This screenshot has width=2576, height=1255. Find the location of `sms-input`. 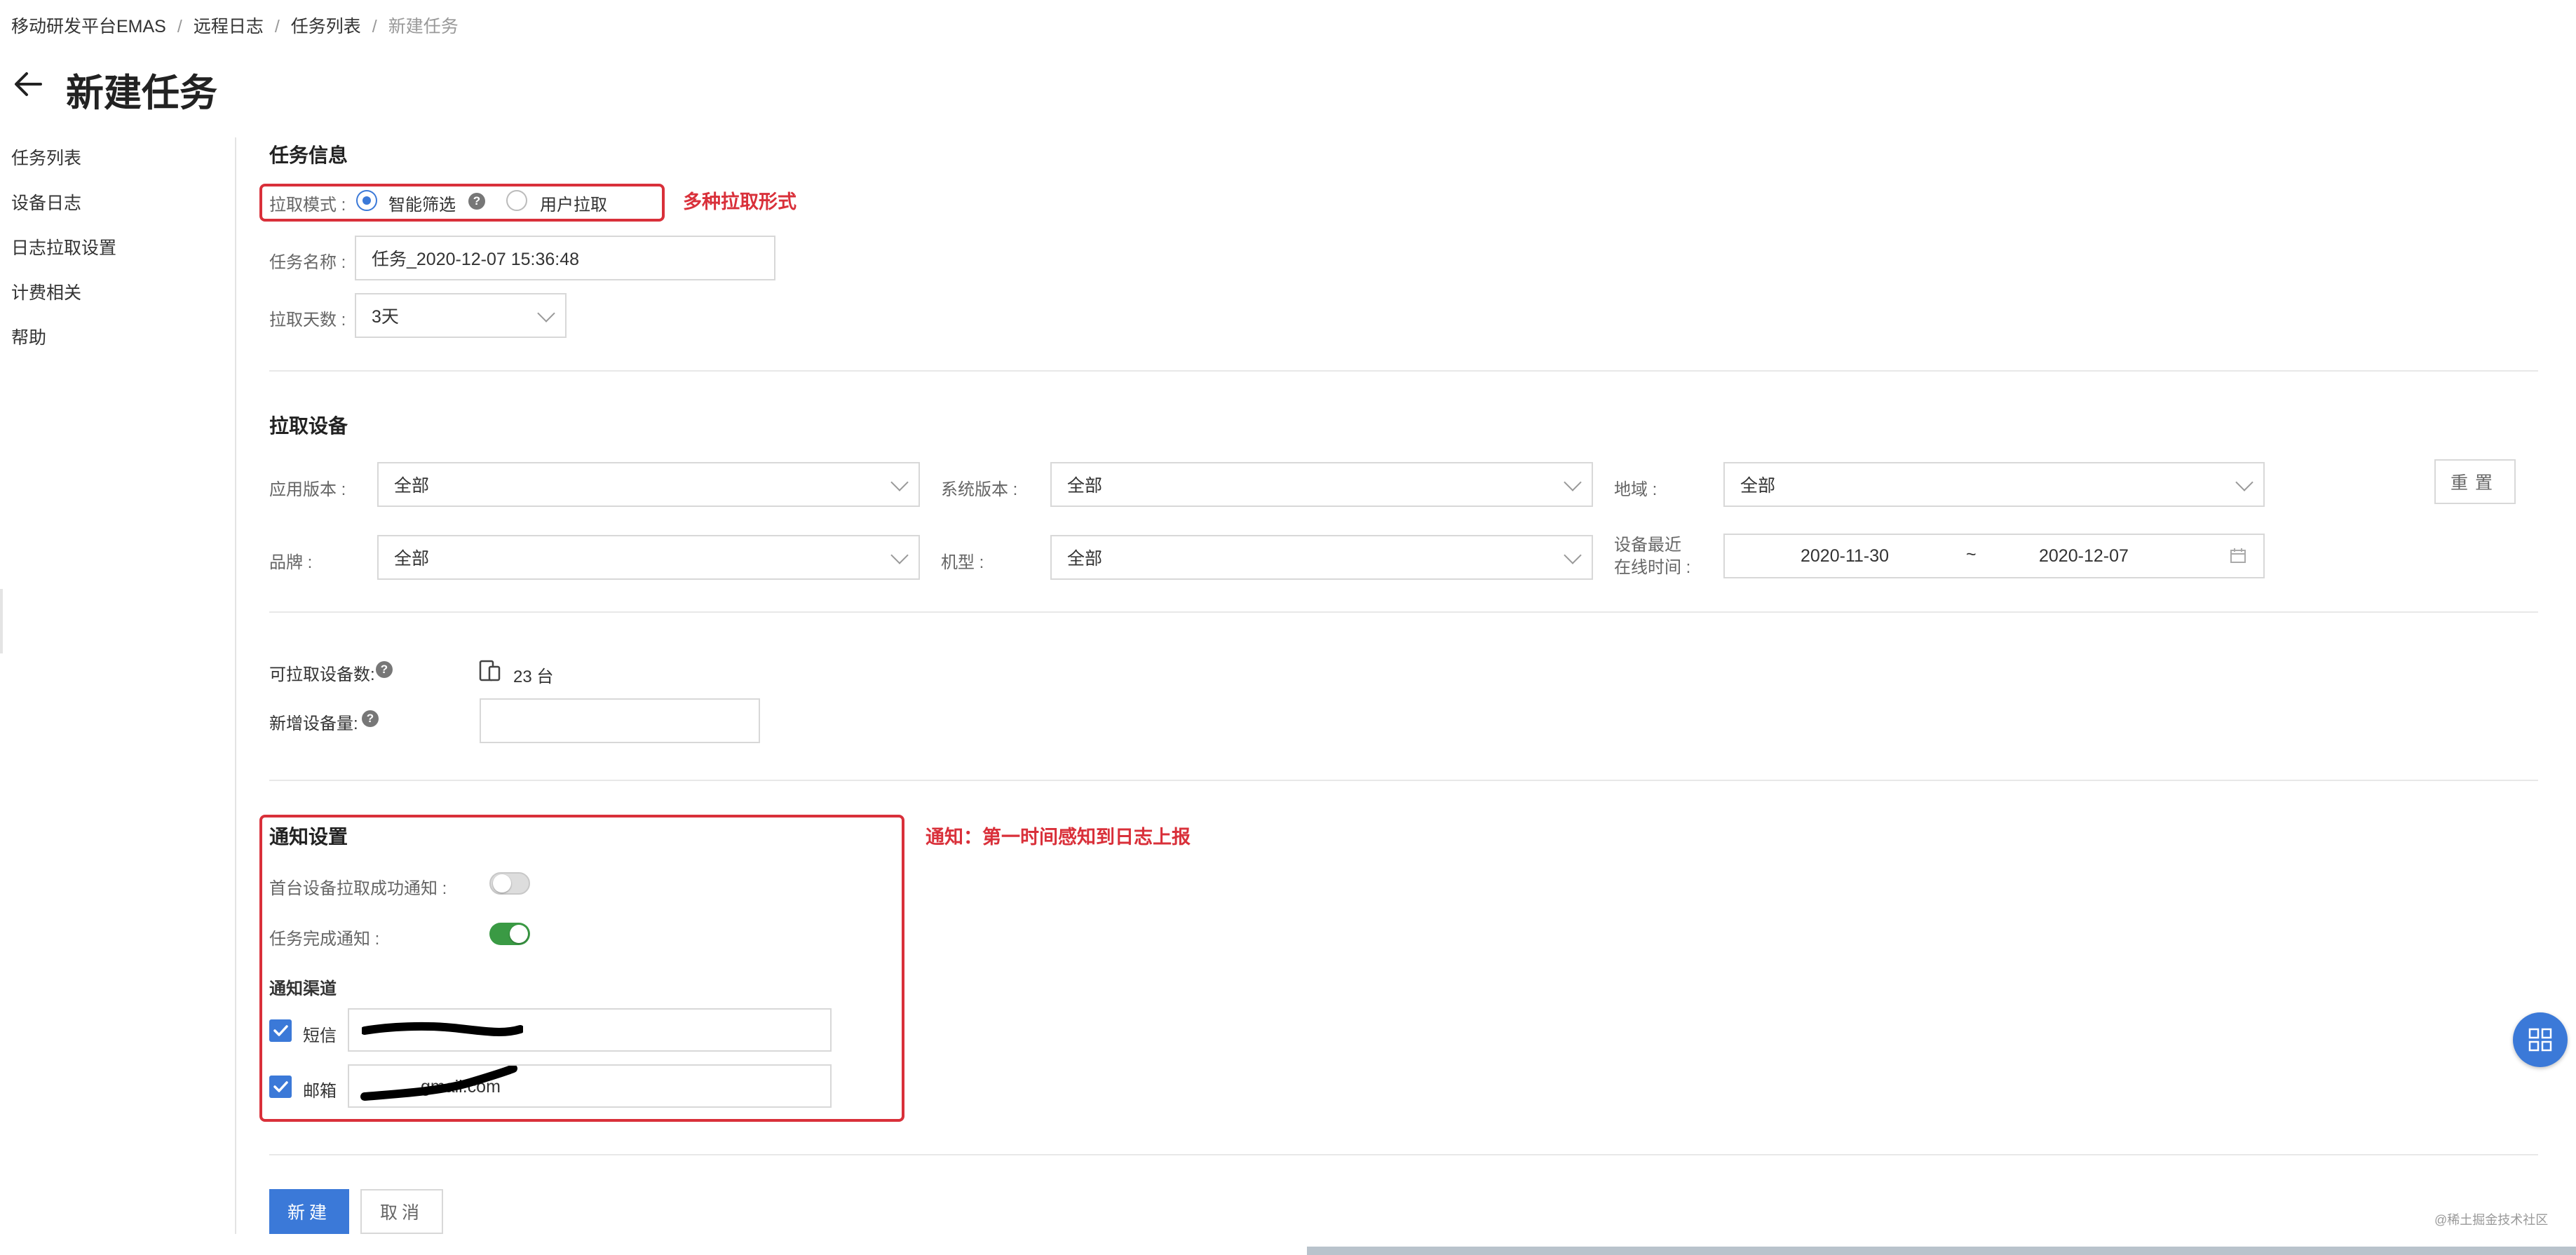

sms-input is located at coordinates (590, 1030).